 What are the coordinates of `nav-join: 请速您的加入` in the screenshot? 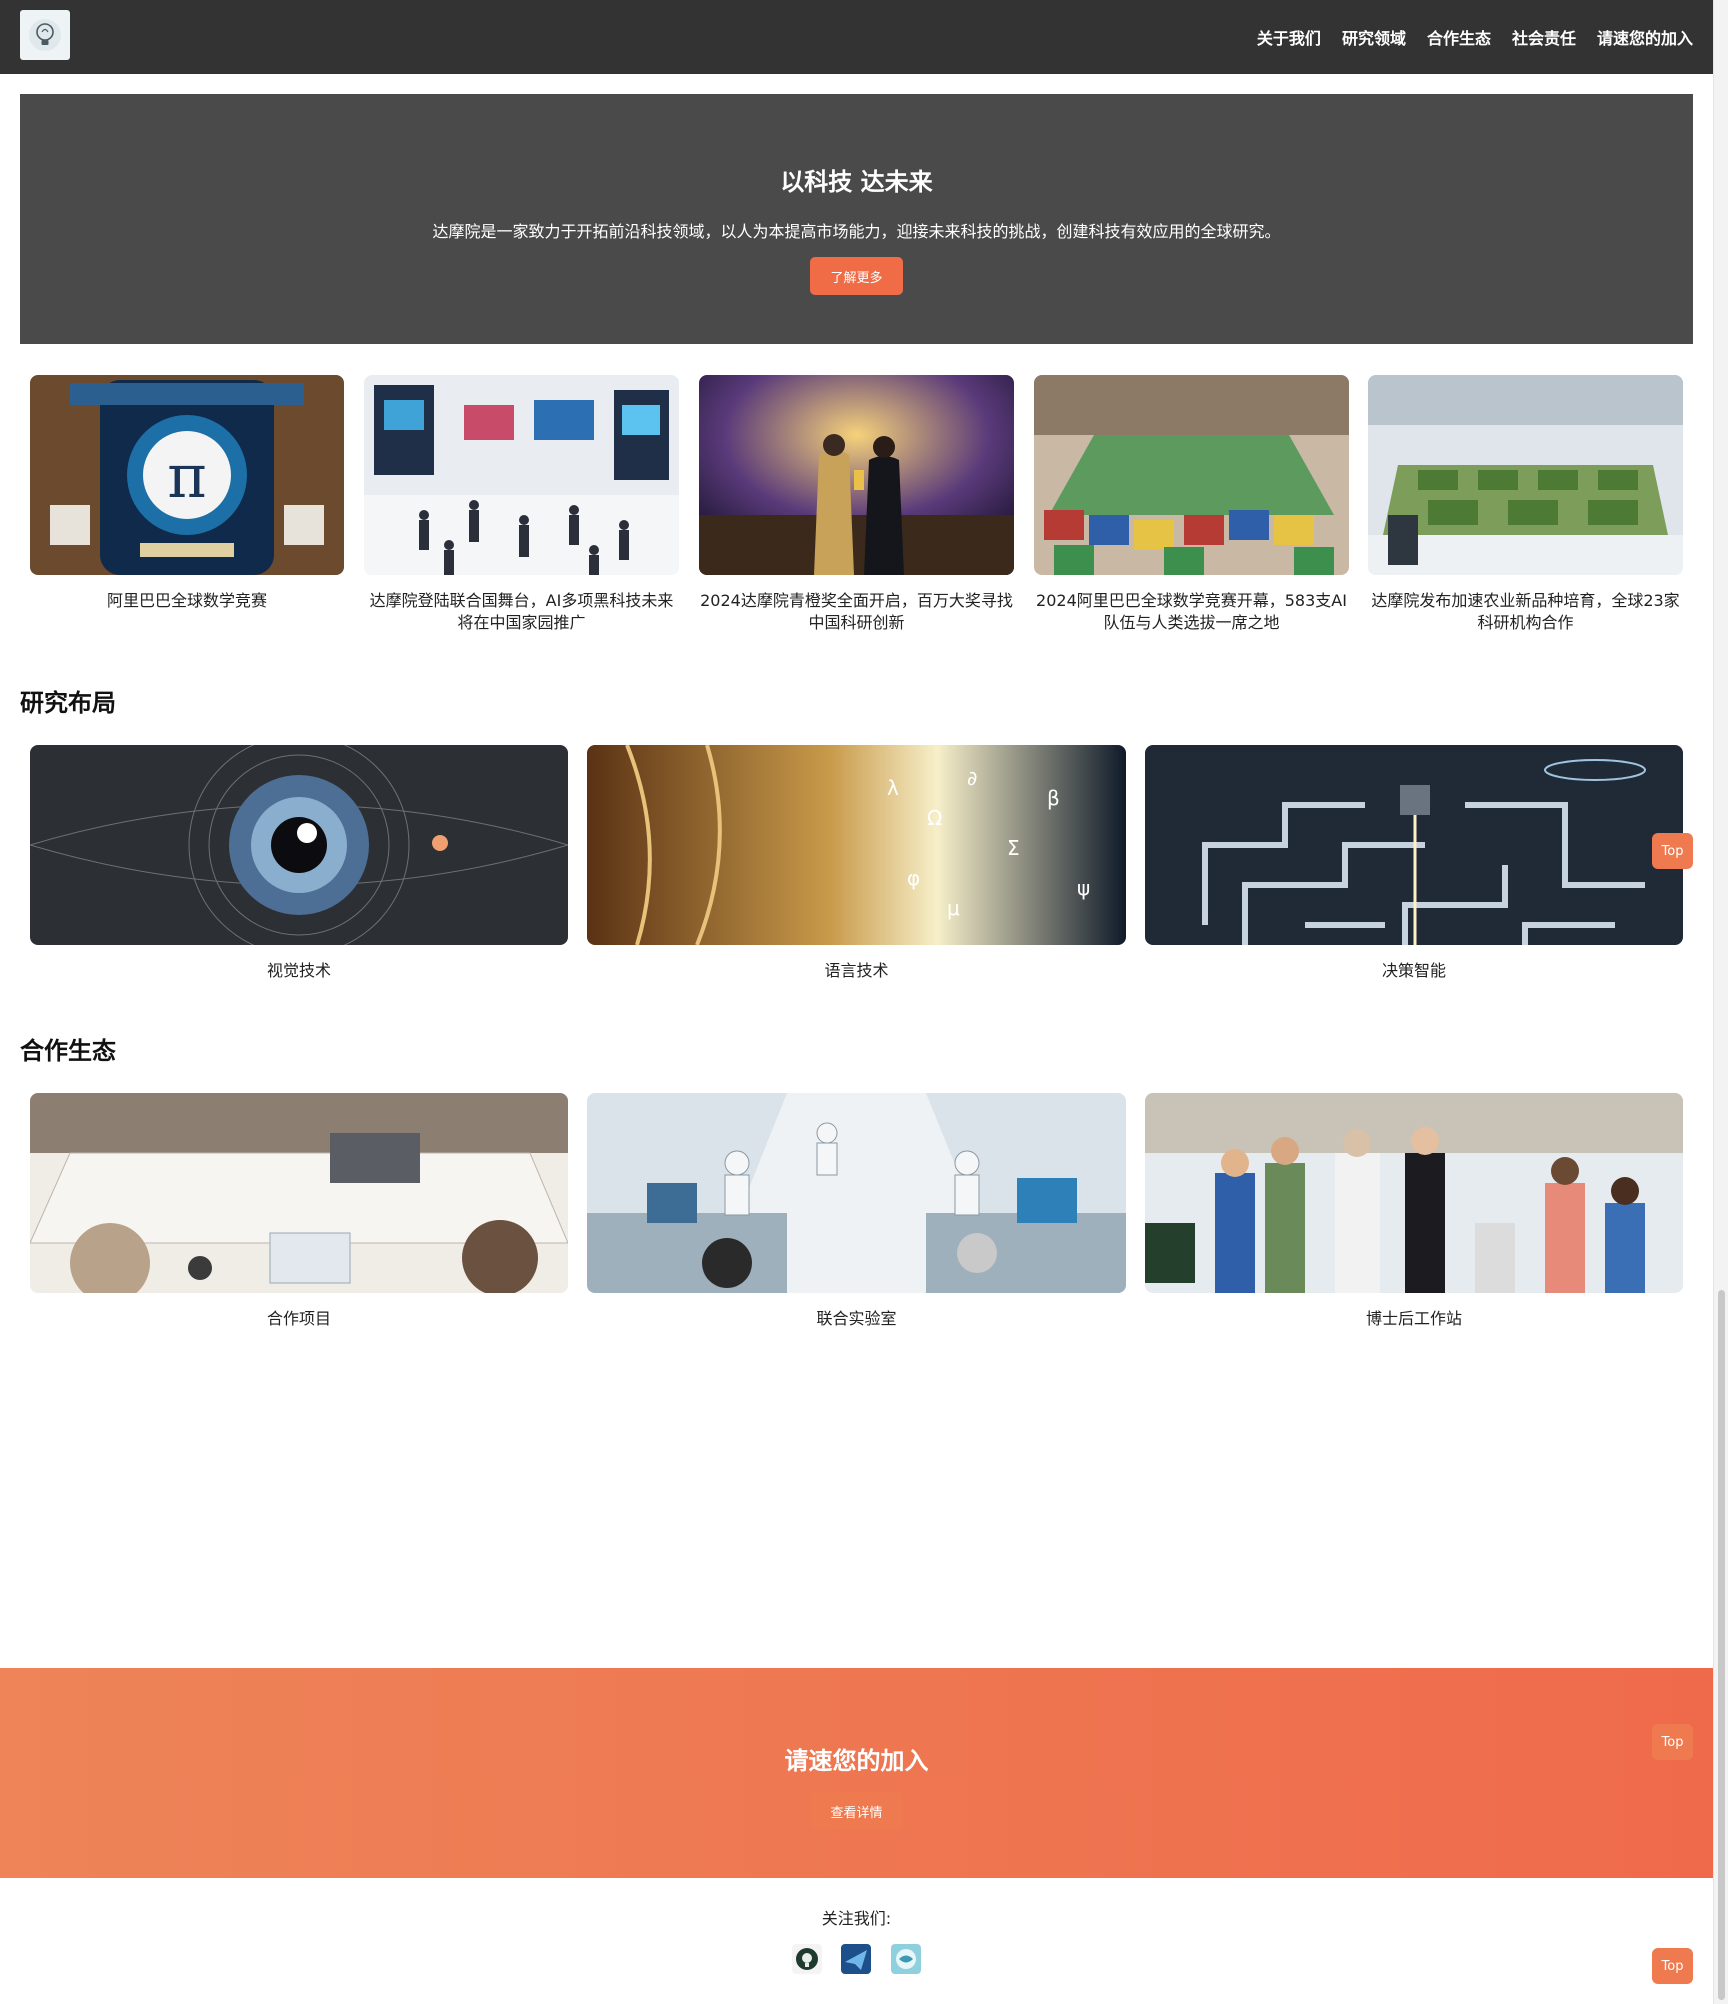 It's located at (1645, 37).